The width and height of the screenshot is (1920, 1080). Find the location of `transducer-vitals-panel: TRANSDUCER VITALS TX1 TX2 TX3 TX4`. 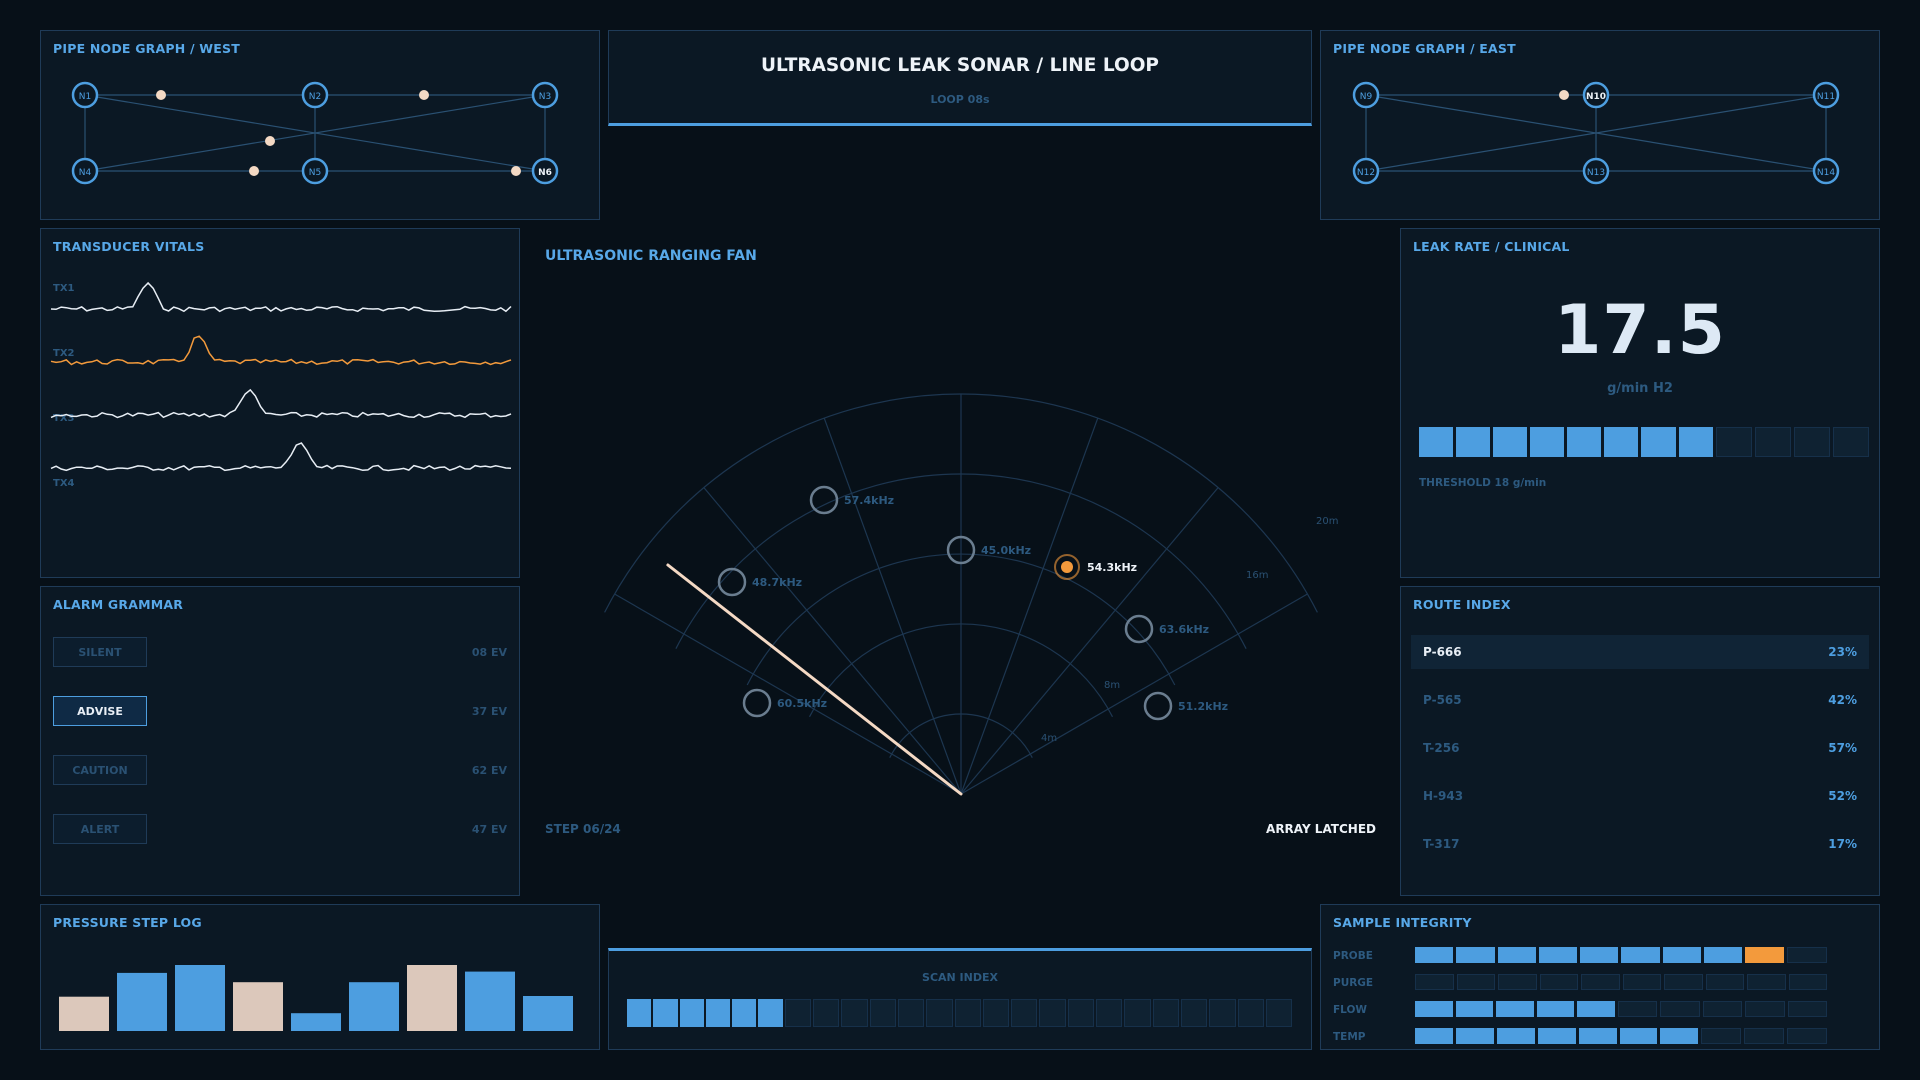

transducer-vitals-panel: TRANSDUCER VITALS TX1 TX2 TX3 TX4 is located at coordinates (280, 403).